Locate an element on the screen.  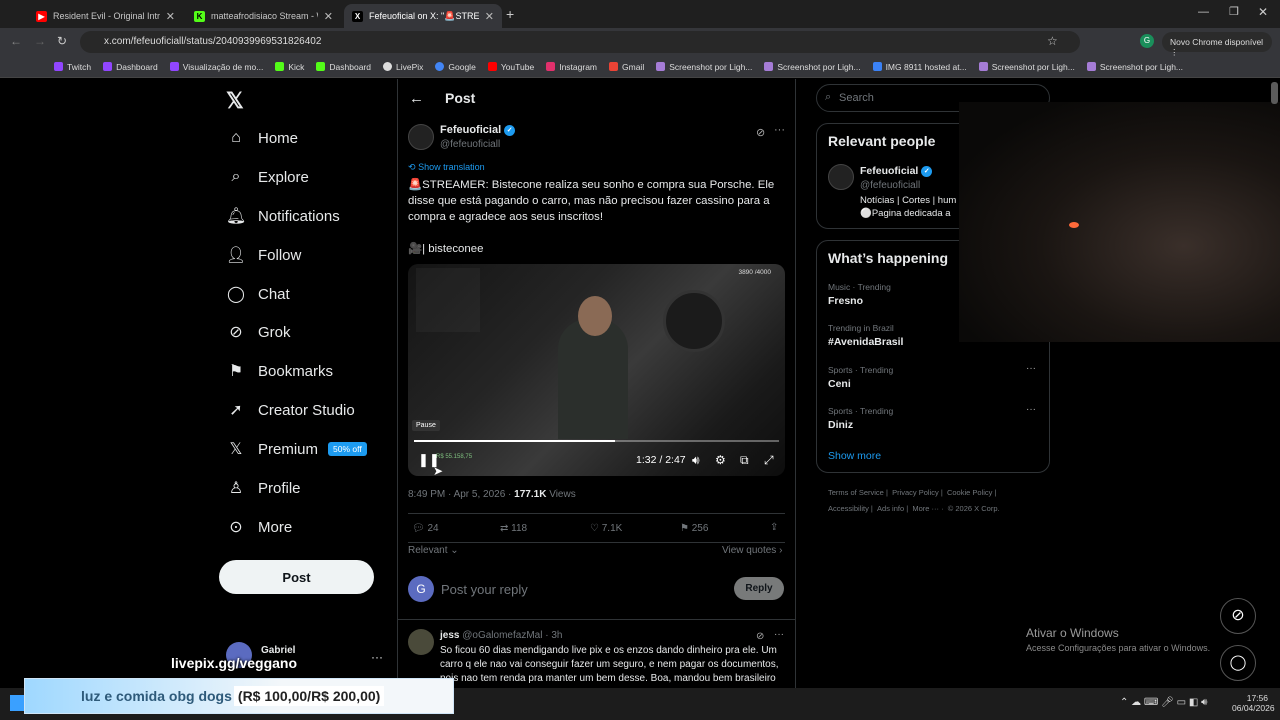
video-money-overlay: R$ 55.158,75 is located at coordinates (454, 457).